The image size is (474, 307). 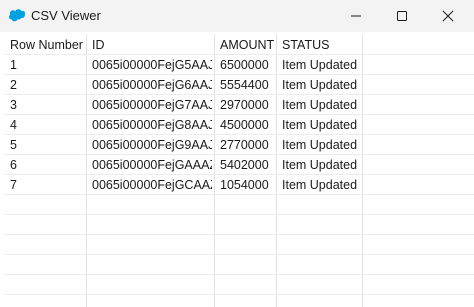 What do you see at coordinates (47, 185) in the screenshot?
I see `table-cell: 7` at bounding box center [47, 185].